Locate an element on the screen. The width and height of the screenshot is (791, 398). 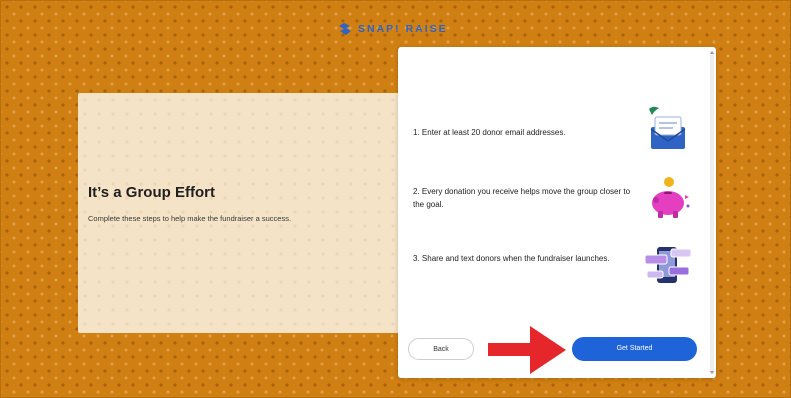
step-number: 2. is located at coordinates (416, 191).